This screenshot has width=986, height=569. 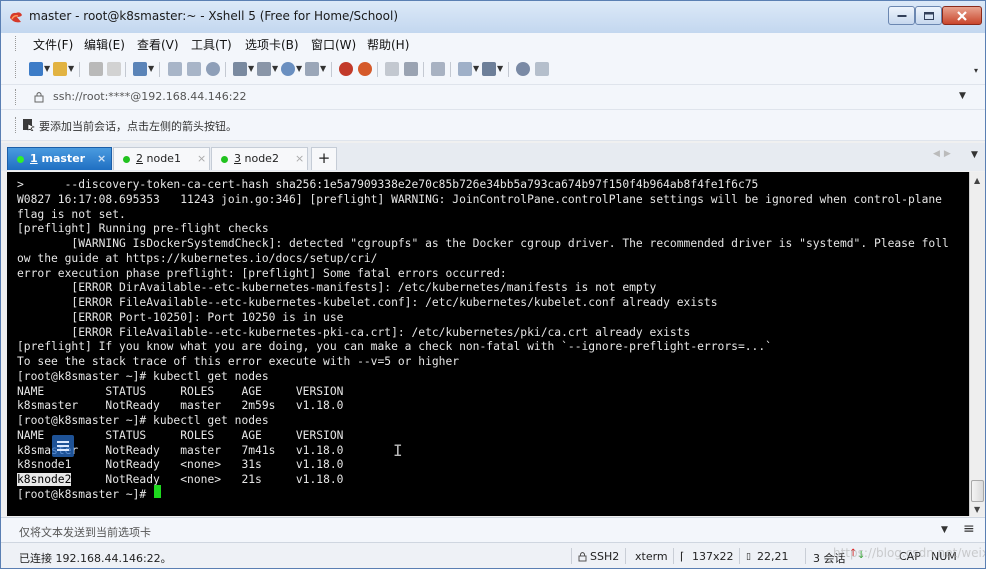 What do you see at coordinates (151, 68) in the screenshot?
I see `properties-dropdown-icon: ▼` at bounding box center [151, 68].